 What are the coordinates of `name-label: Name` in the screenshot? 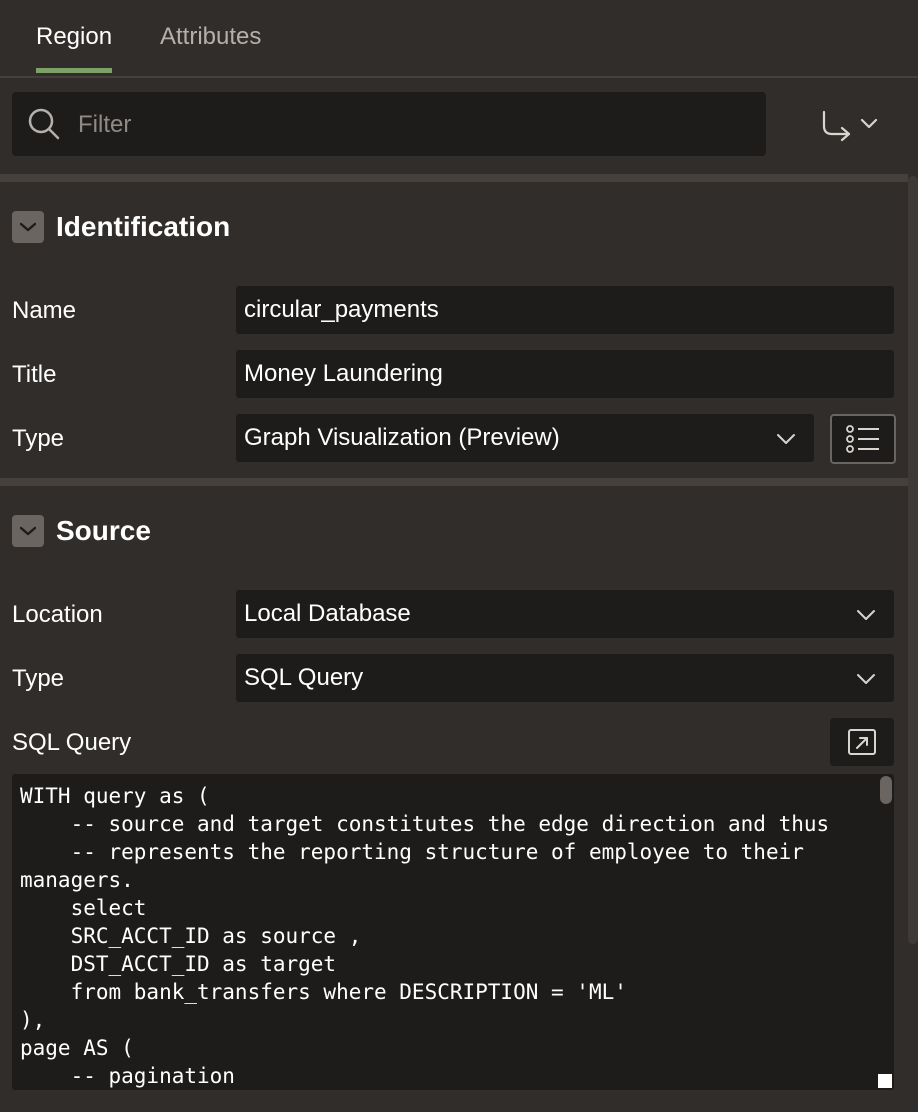 It's located at (44, 310).